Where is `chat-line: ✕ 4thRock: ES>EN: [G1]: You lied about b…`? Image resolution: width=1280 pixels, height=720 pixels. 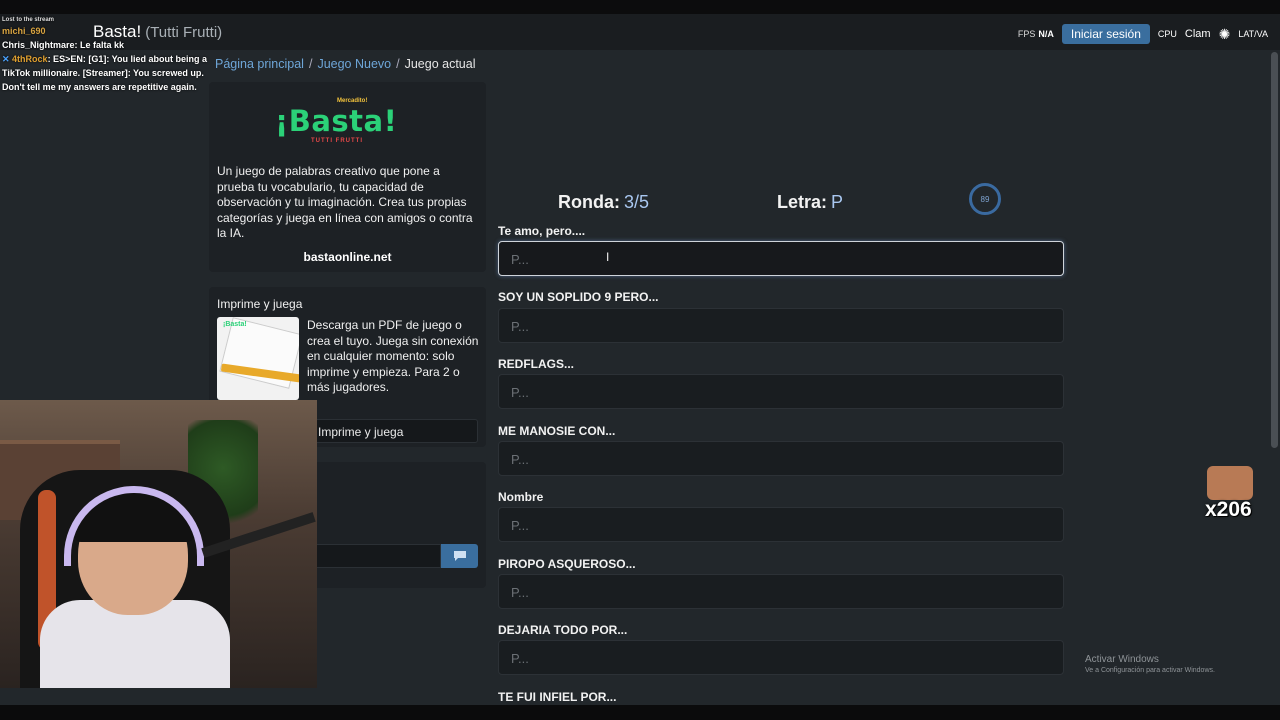
chat-line: ✕ 4thRock: ES>EN: [G1]: You lied about b… is located at coordinates (104, 73).